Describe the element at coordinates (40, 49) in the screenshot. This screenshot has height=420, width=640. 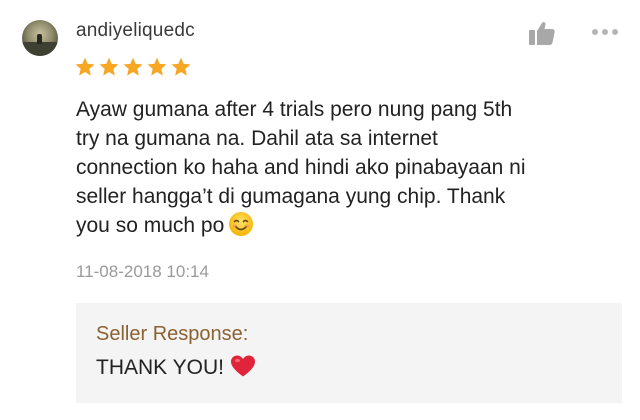
I see `avatar-ground` at that location.